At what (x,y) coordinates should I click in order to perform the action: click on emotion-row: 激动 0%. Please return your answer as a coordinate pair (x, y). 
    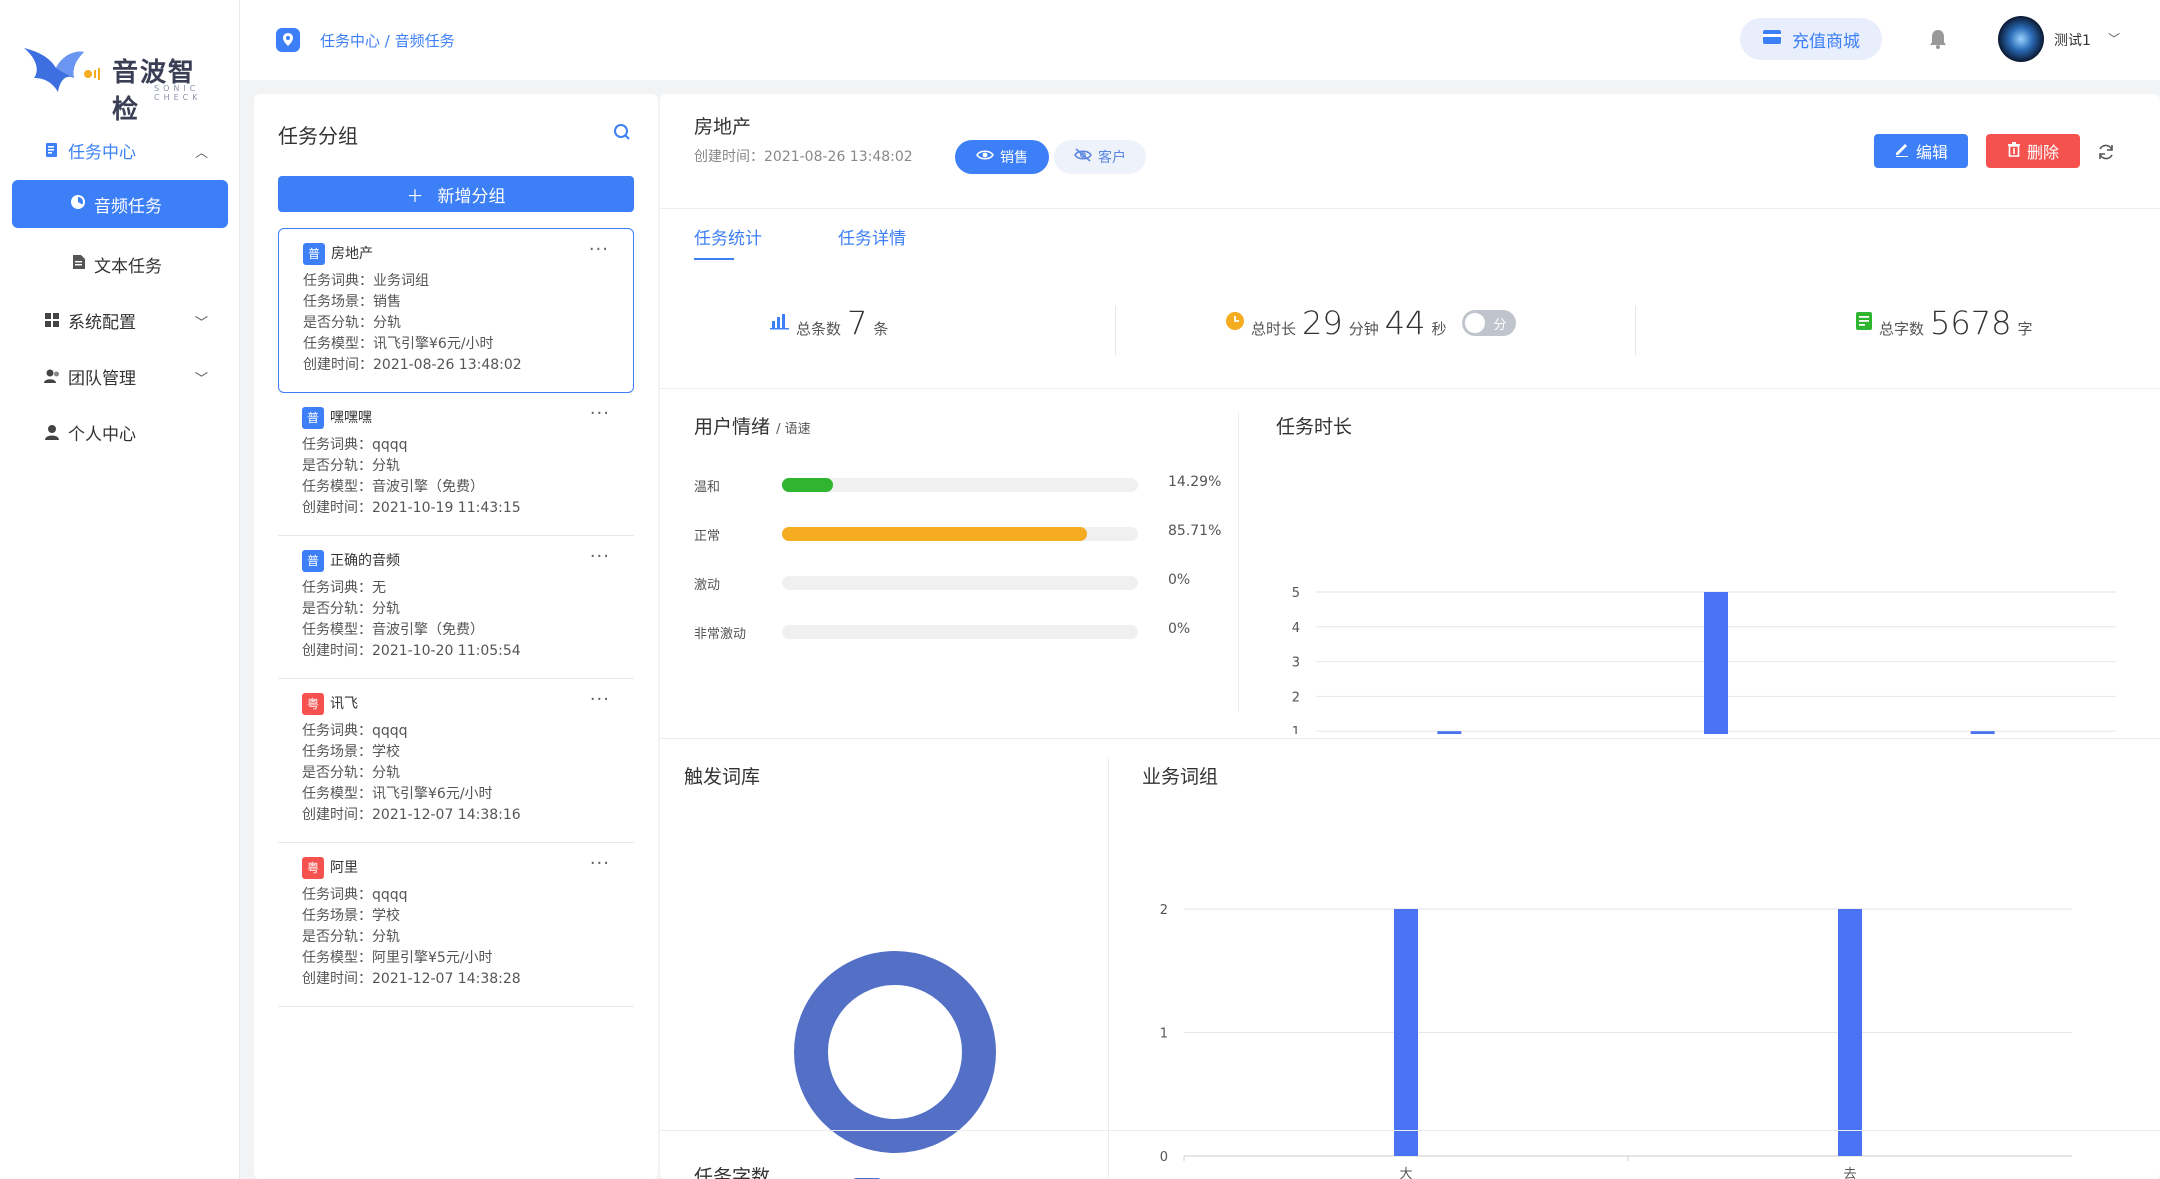
    Looking at the image, I should click on (974, 582).